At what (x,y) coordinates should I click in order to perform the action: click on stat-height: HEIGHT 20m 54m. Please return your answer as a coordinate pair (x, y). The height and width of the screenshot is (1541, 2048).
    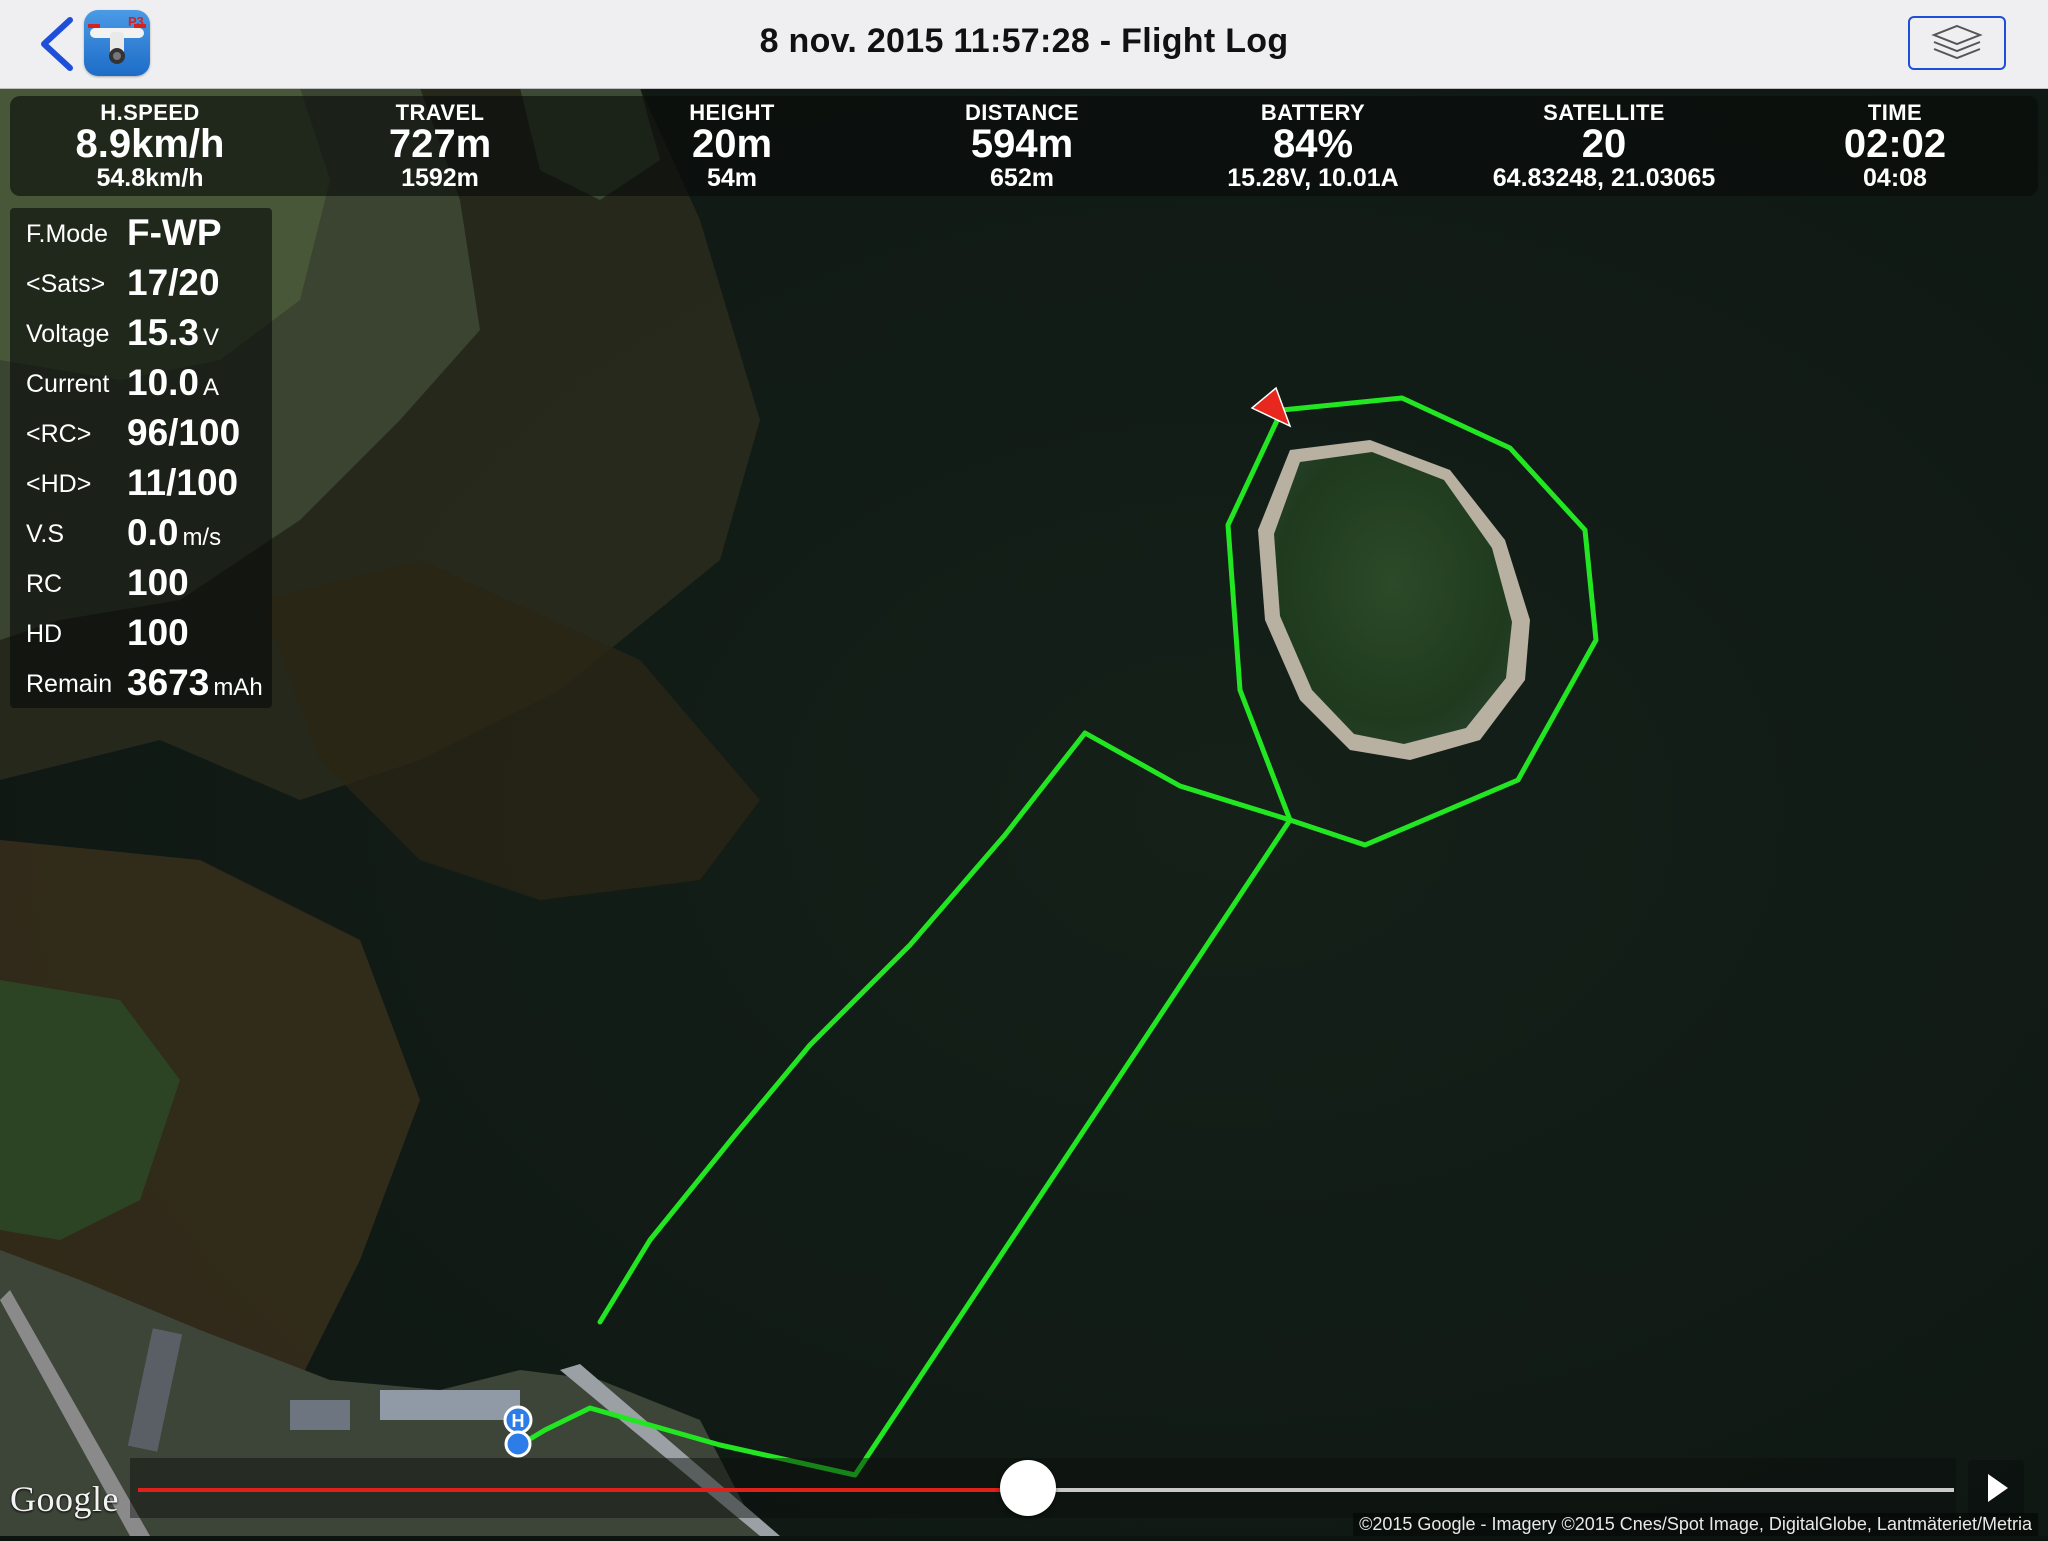
    Looking at the image, I should click on (732, 144).